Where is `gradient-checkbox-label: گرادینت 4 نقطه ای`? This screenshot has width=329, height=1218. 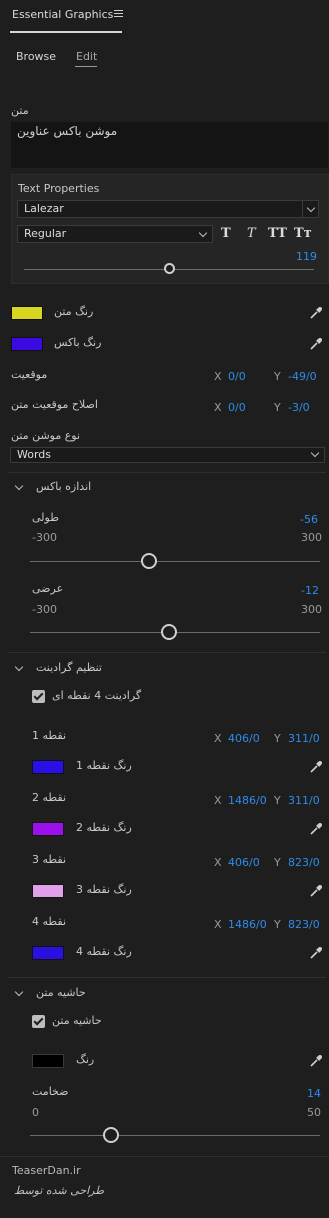 gradient-checkbox-label: گرادینت 4 نقطه ای is located at coordinates (97, 695).